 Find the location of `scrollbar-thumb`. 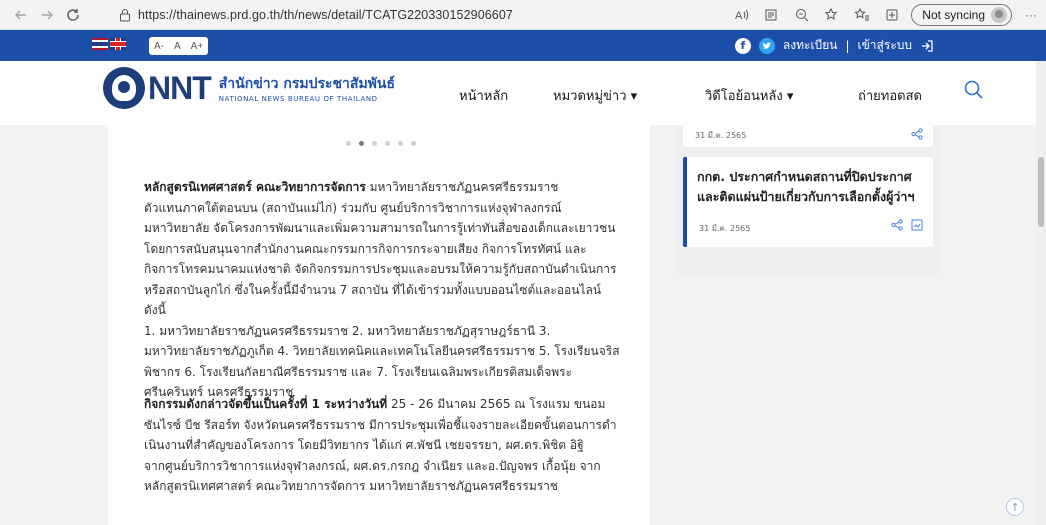

scrollbar-thumb is located at coordinates (1041, 192).